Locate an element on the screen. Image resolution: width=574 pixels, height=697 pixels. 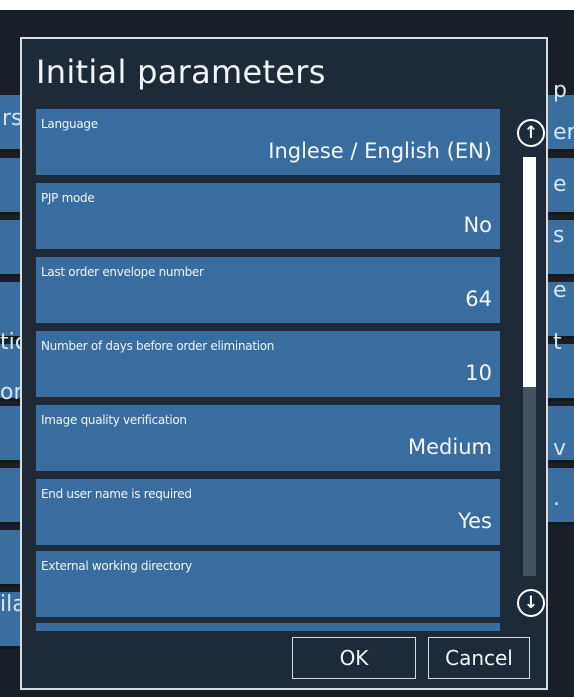
param-row-next-partial is located at coordinates (268, 627).